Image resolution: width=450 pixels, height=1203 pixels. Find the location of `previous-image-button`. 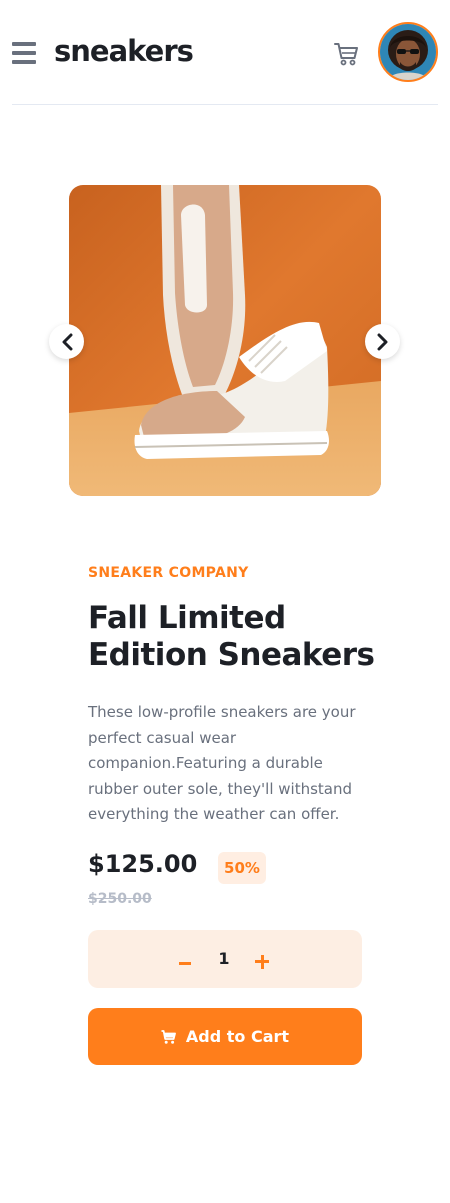

previous-image-button is located at coordinates (66, 341).